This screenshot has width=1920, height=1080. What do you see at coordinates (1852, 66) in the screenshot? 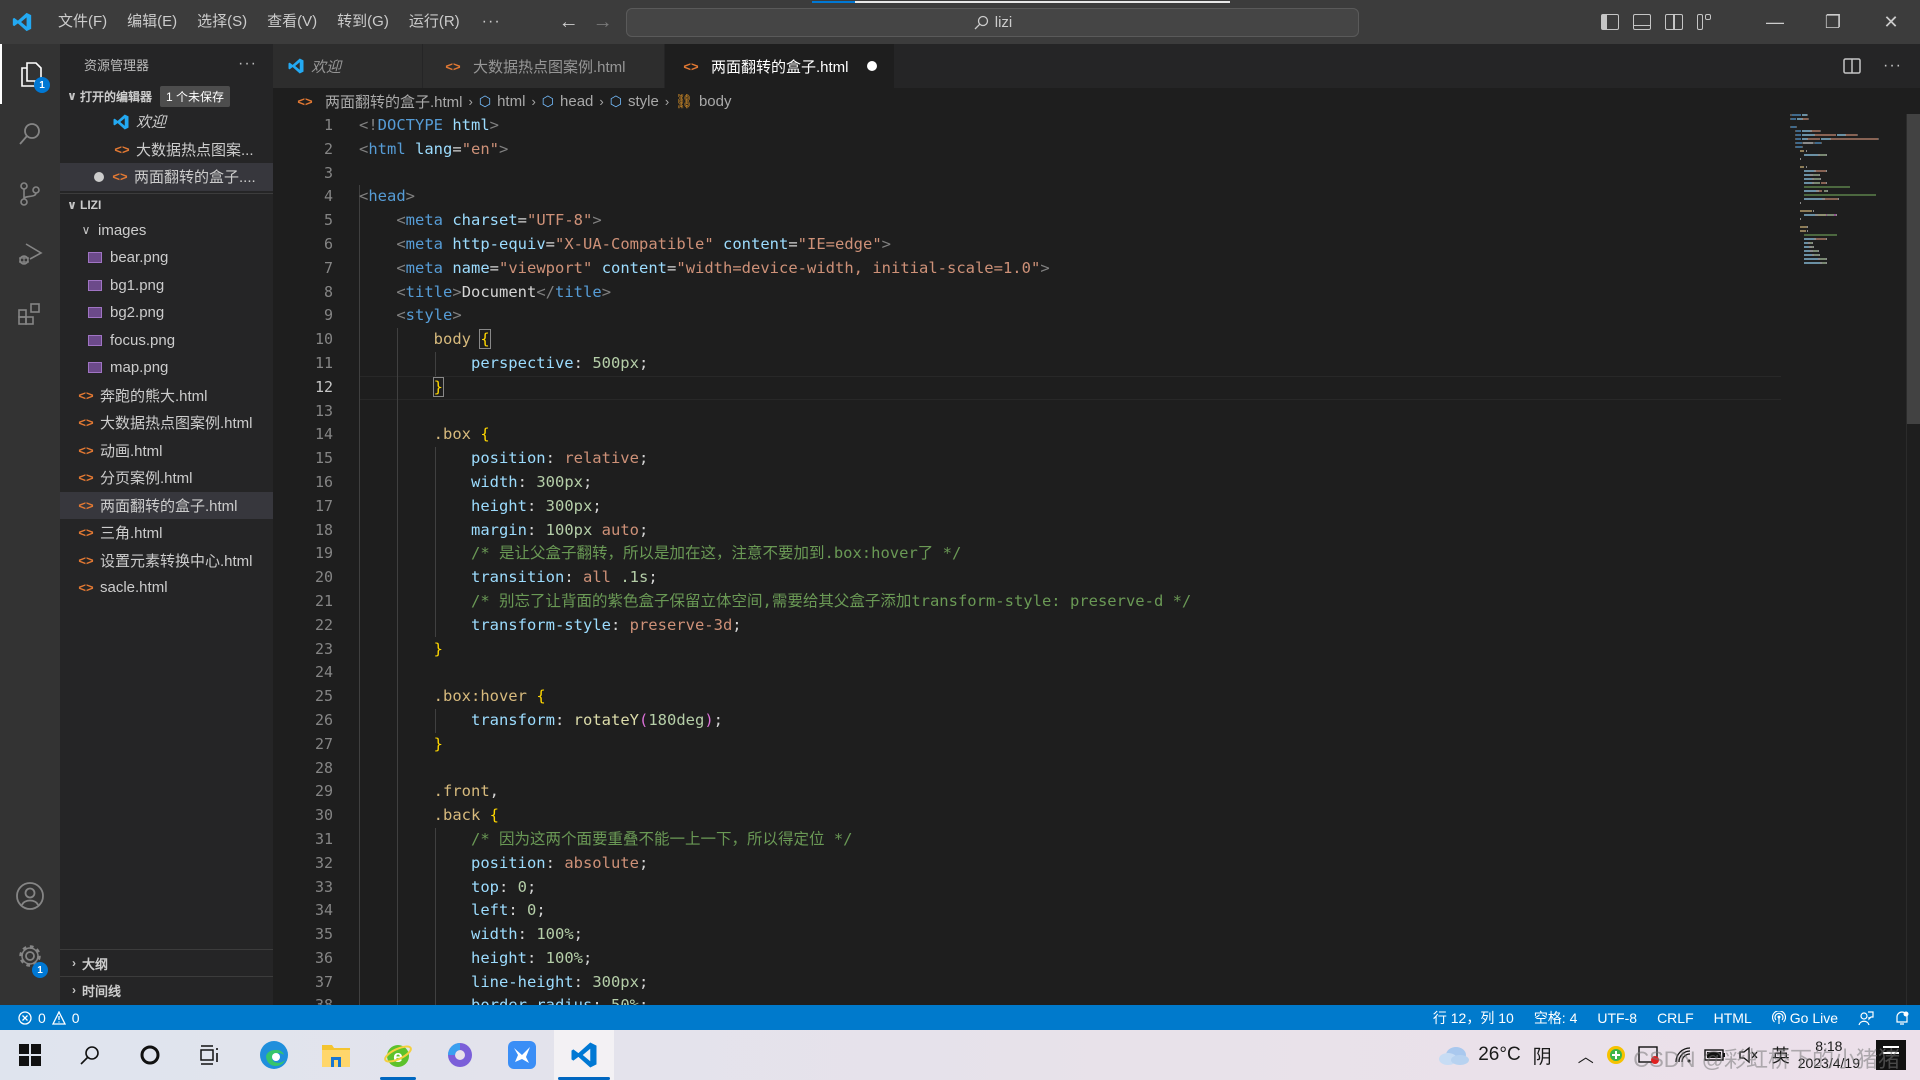
I see `split-editor-icon` at bounding box center [1852, 66].